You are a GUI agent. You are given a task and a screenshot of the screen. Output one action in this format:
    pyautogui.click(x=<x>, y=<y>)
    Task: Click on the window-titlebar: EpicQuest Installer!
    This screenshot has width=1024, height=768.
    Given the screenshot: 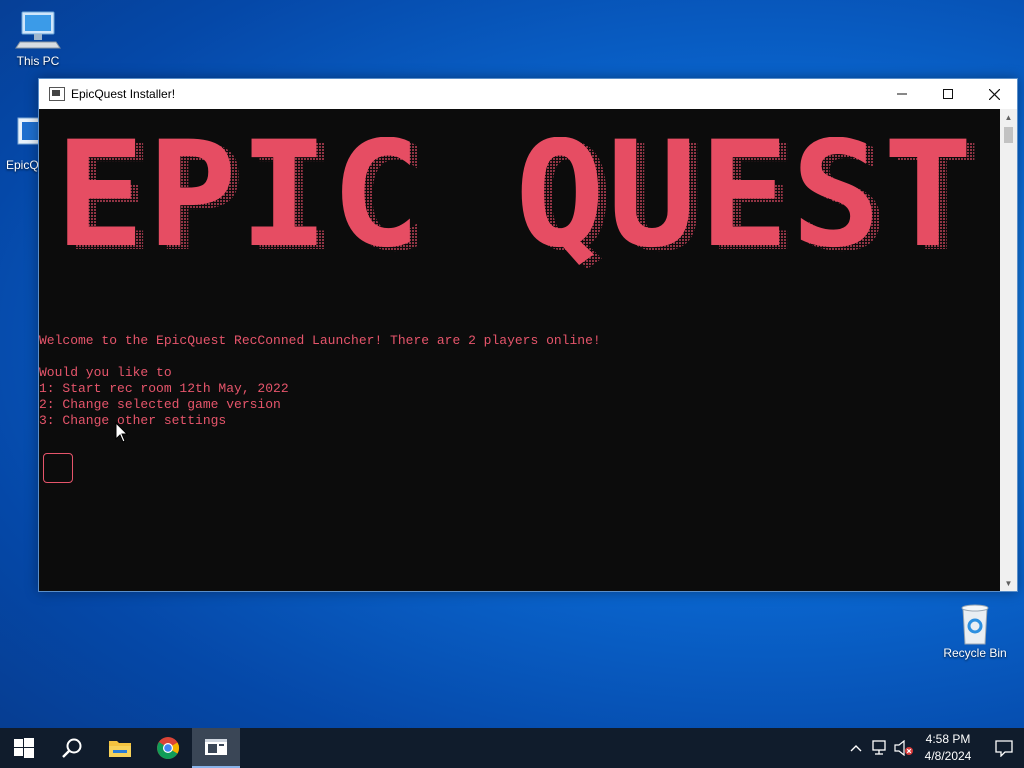 What is the action you would take?
    pyautogui.click(x=528, y=94)
    